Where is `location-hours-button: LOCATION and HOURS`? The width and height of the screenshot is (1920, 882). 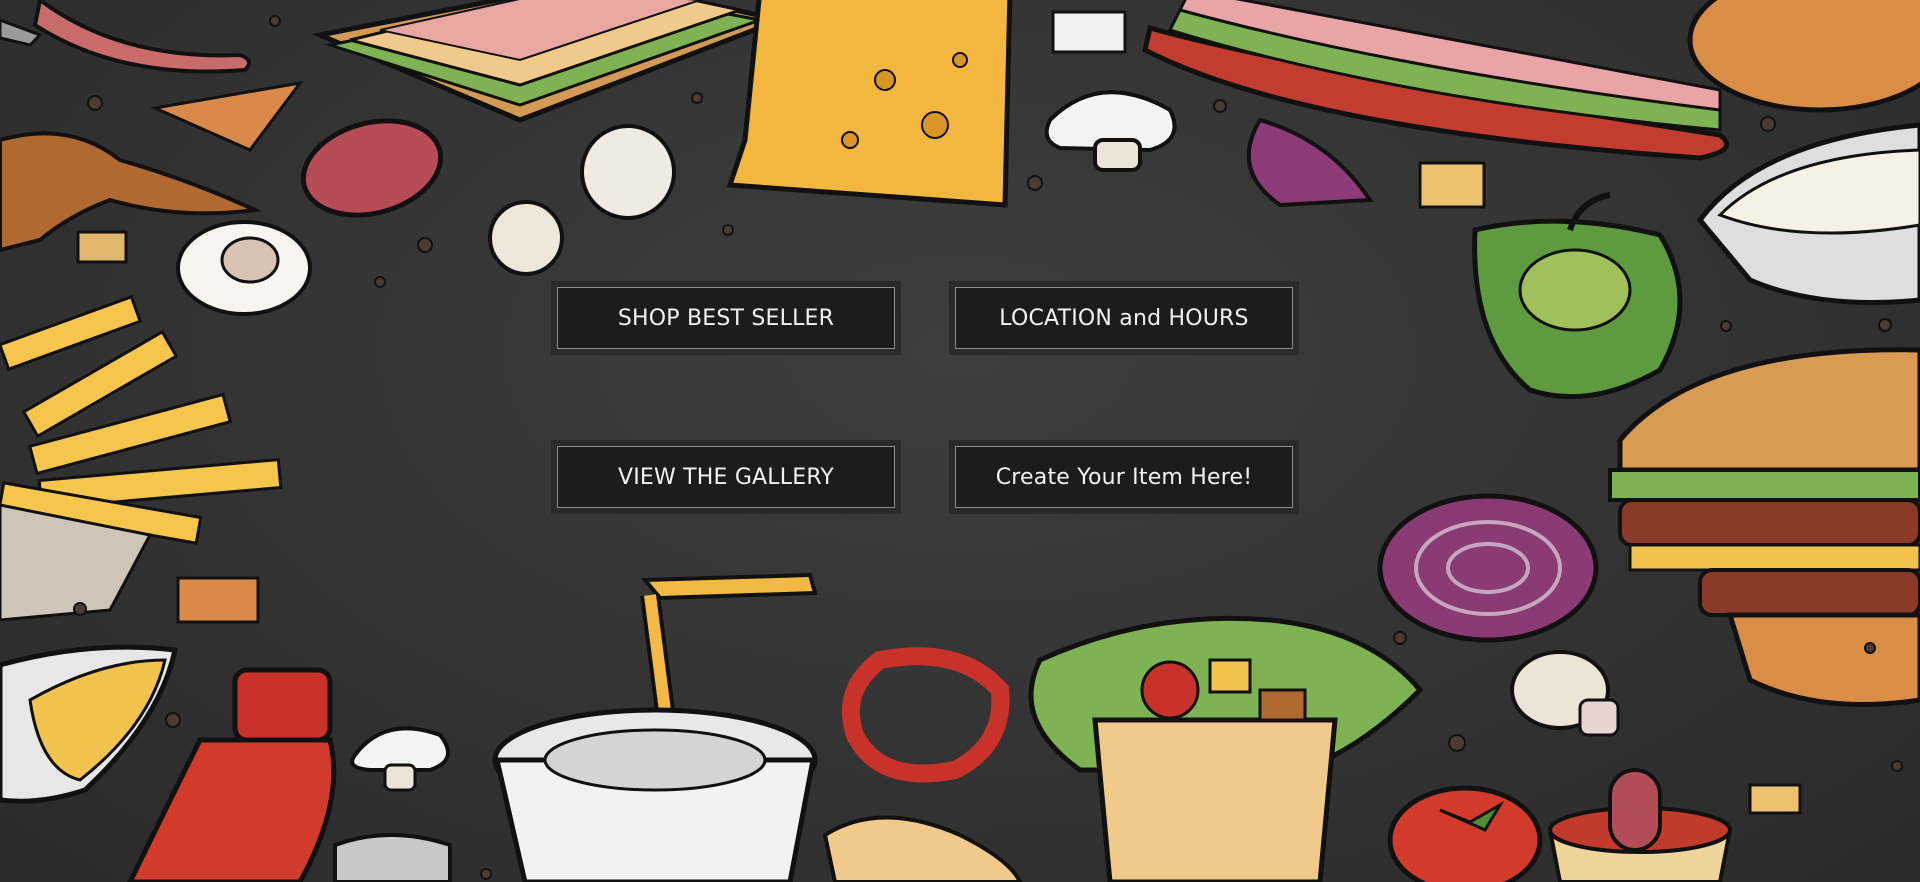
location-hours-button: LOCATION and HOURS is located at coordinates (1124, 318).